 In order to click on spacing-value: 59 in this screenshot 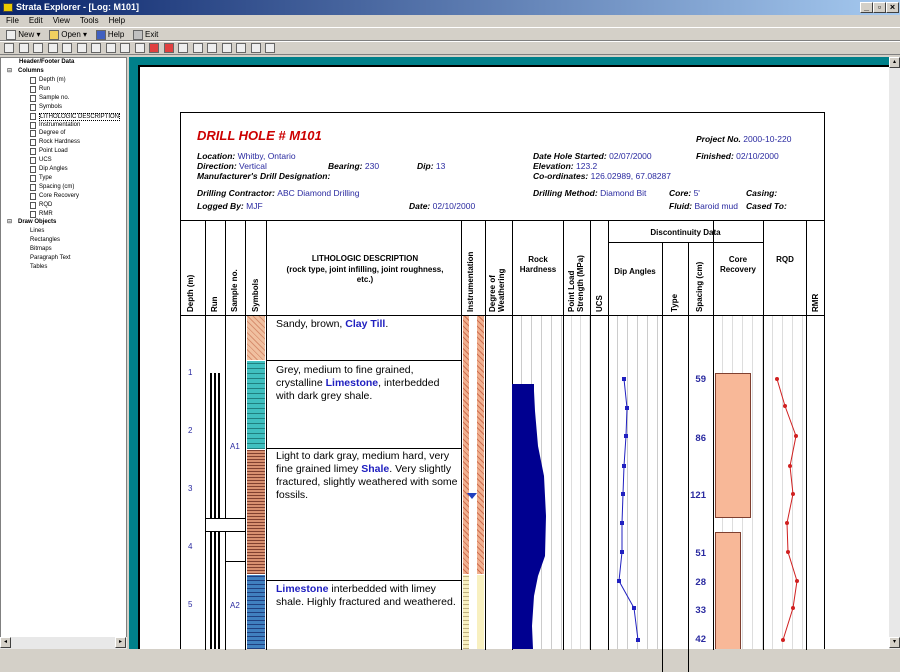, I will do `click(700, 379)`.